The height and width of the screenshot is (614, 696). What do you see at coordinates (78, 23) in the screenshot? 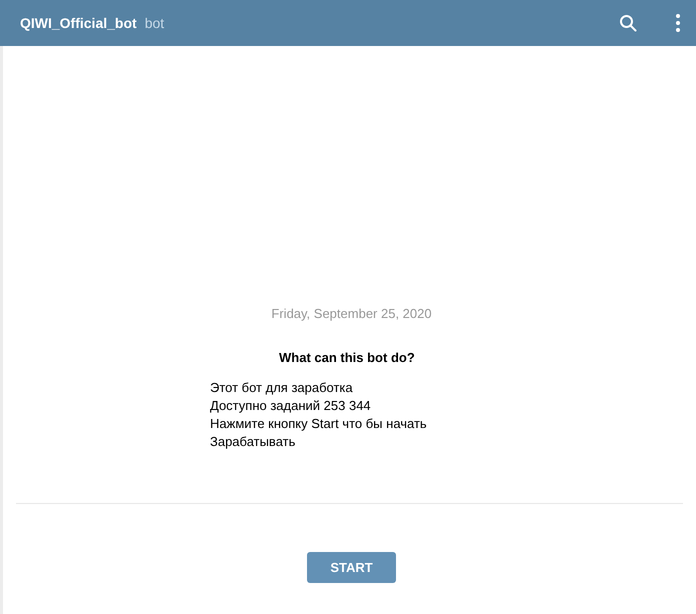
I see `chat-title: QIWI_Official_bot` at bounding box center [78, 23].